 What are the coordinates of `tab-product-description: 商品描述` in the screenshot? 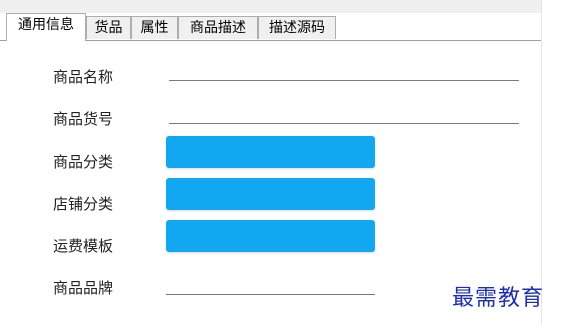 It's located at (218, 27).